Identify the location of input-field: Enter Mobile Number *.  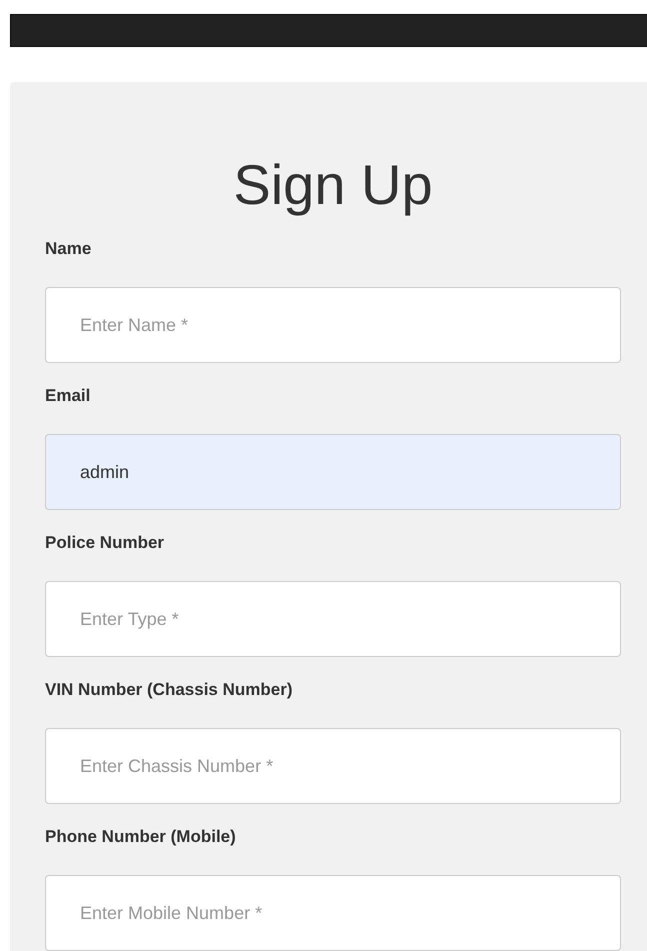
(333, 913).